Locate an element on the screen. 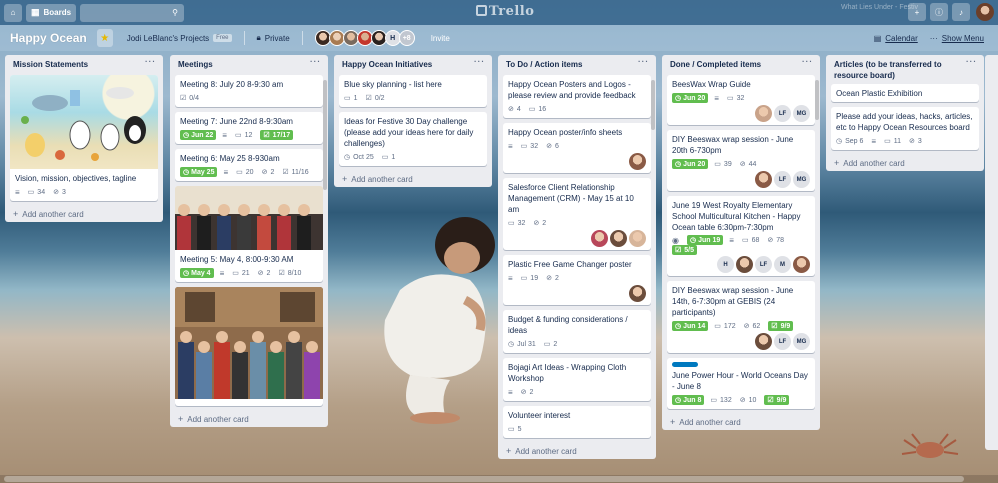 The image size is (998, 483). due-date-text: May 4 is located at coordinates (201, 273).